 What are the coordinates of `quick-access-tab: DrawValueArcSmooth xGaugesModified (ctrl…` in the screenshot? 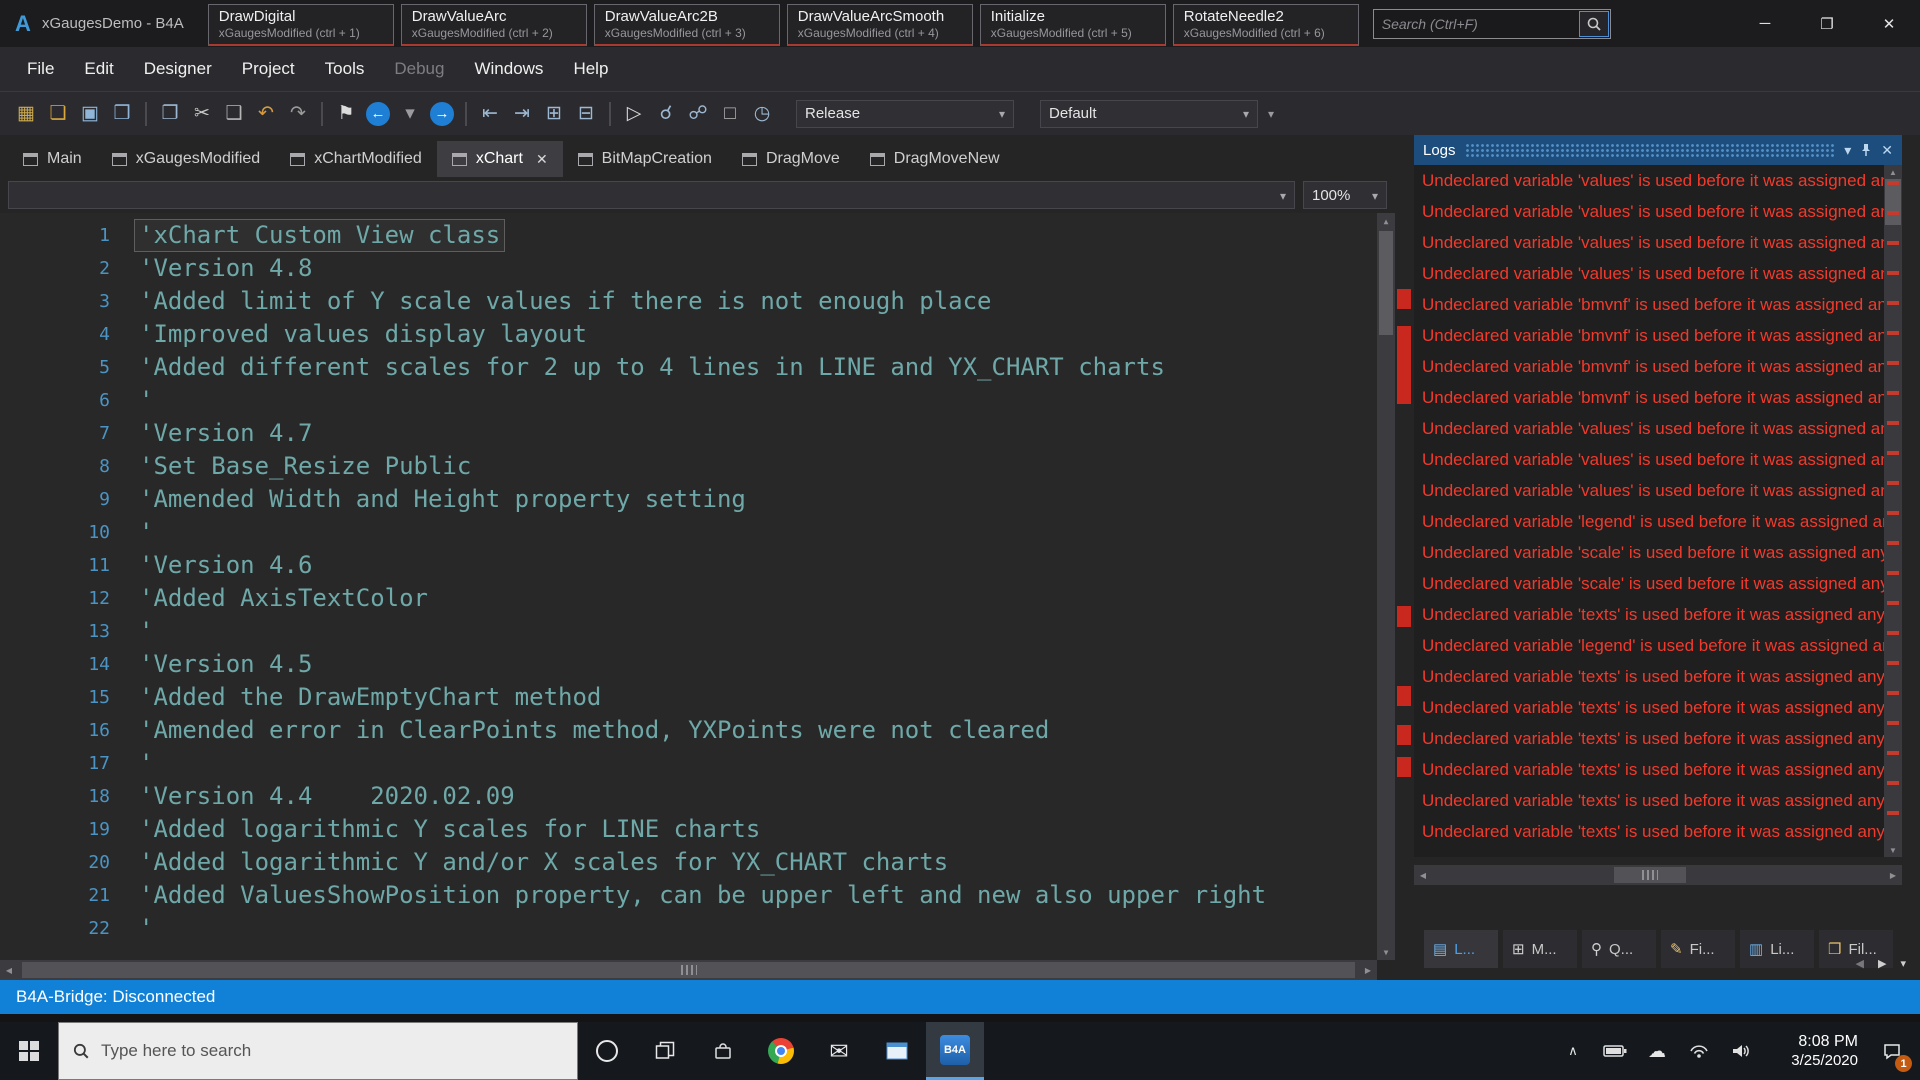 It's located at (879, 25).